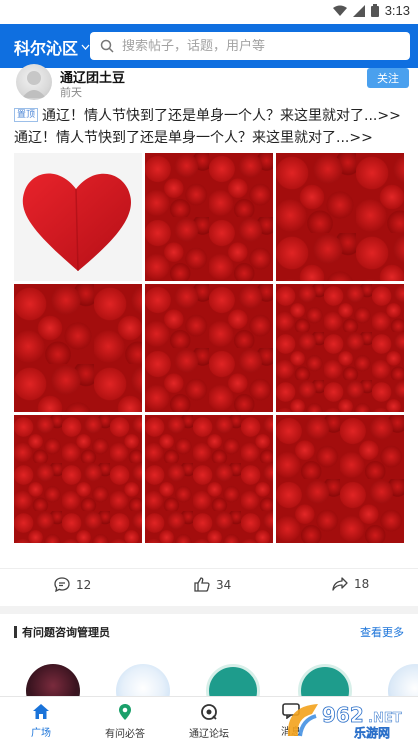  What do you see at coordinates (350, 584) in the screenshot?
I see `share-button: 18` at bounding box center [350, 584].